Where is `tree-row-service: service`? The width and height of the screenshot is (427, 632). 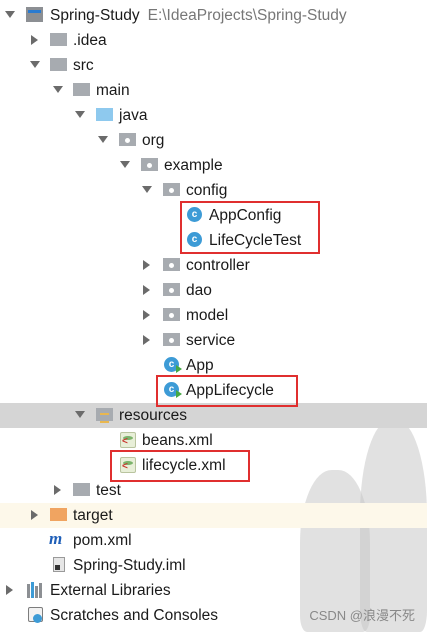 tree-row-service: service is located at coordinates (213, 340).